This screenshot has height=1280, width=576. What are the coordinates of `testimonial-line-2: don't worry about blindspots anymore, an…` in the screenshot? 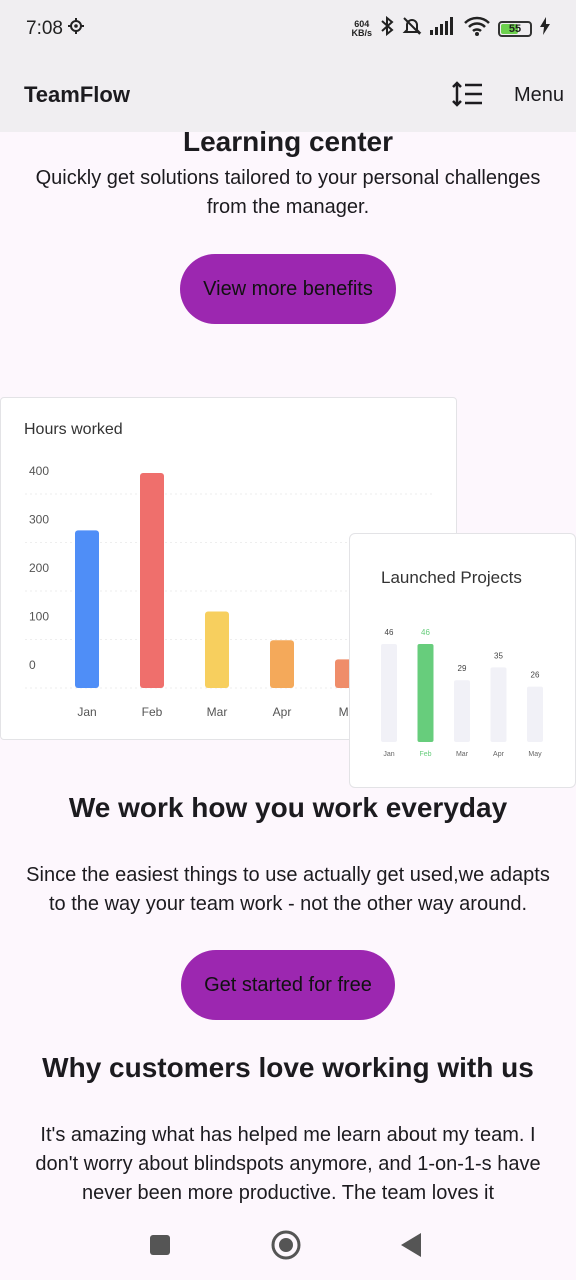 It's located at (288, 1164).